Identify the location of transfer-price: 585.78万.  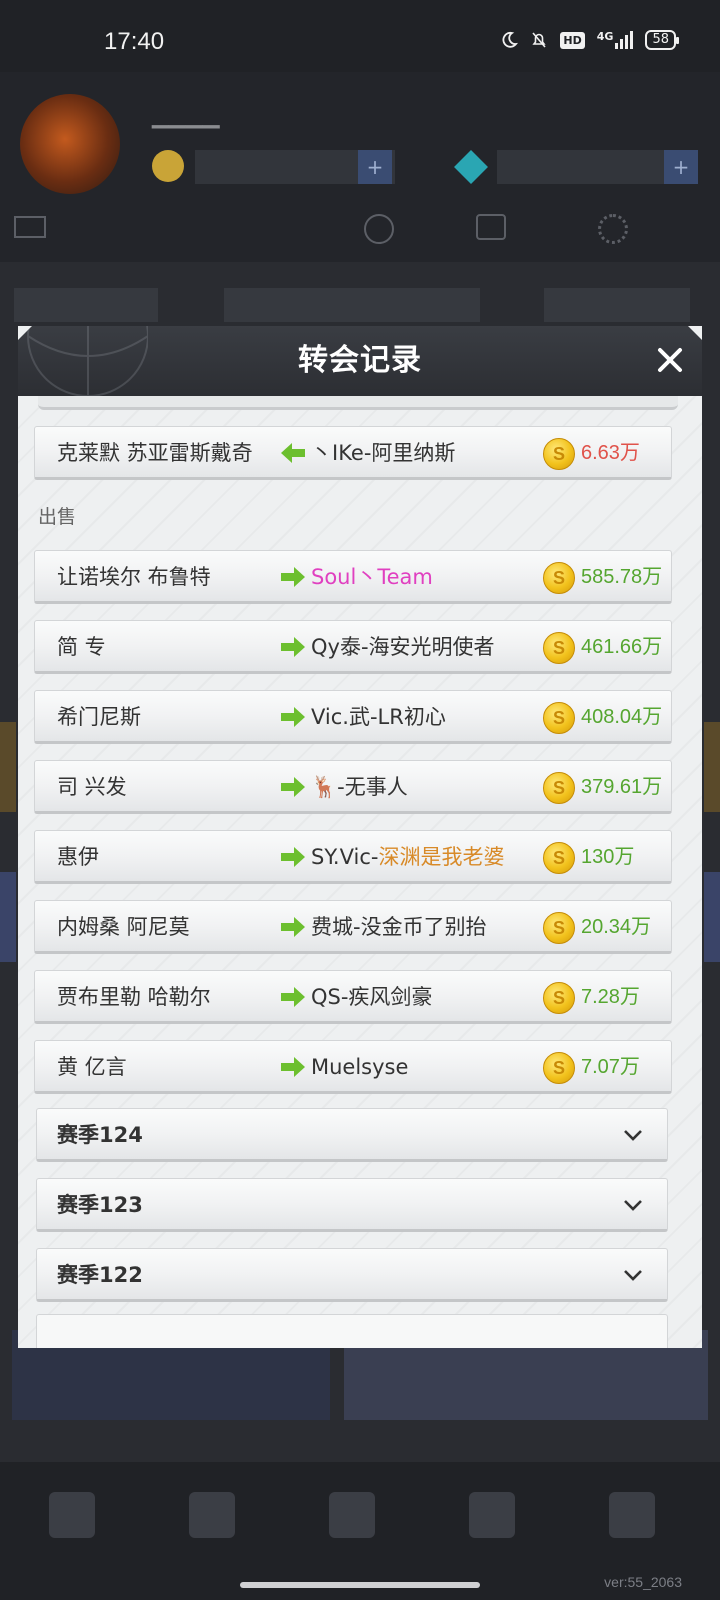
(622, 577).